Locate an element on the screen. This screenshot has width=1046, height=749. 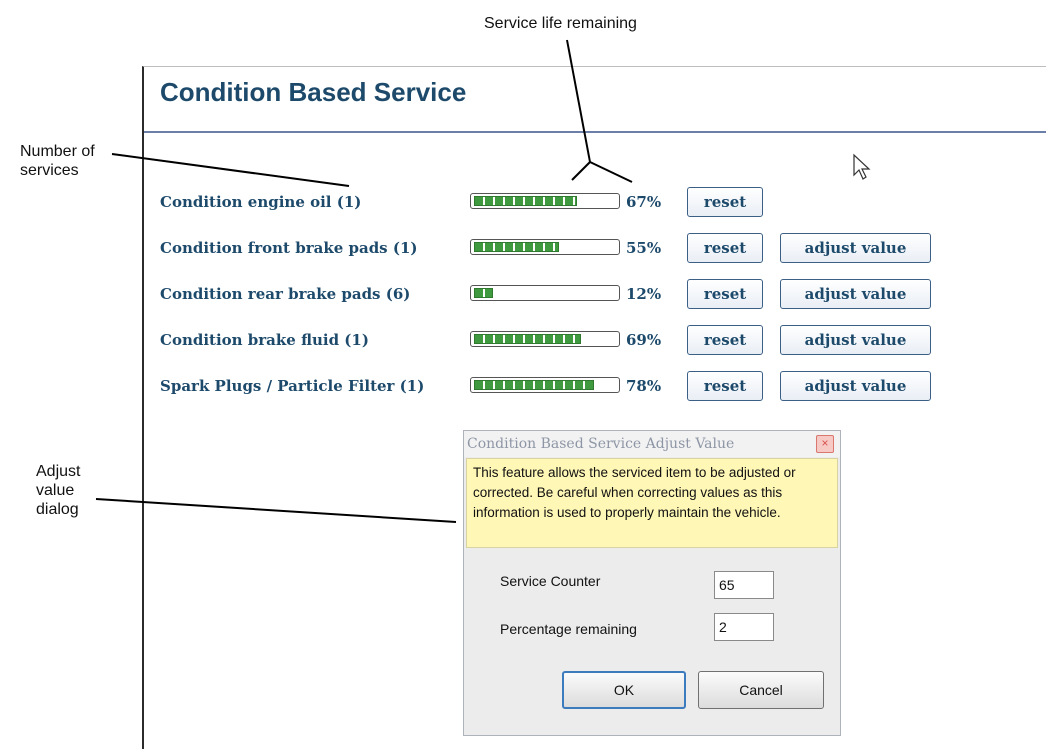
service-life-percent: 55% is located at coordinates (644, 248).